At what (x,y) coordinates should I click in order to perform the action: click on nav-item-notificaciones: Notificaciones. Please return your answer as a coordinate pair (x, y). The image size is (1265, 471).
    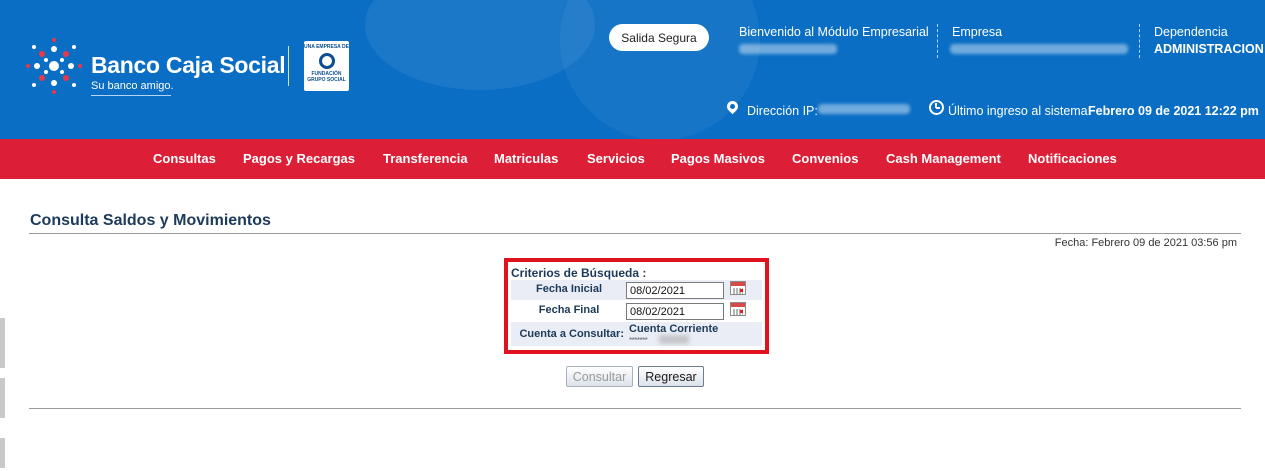
    Looking at the image, I should click on (1072, 159).